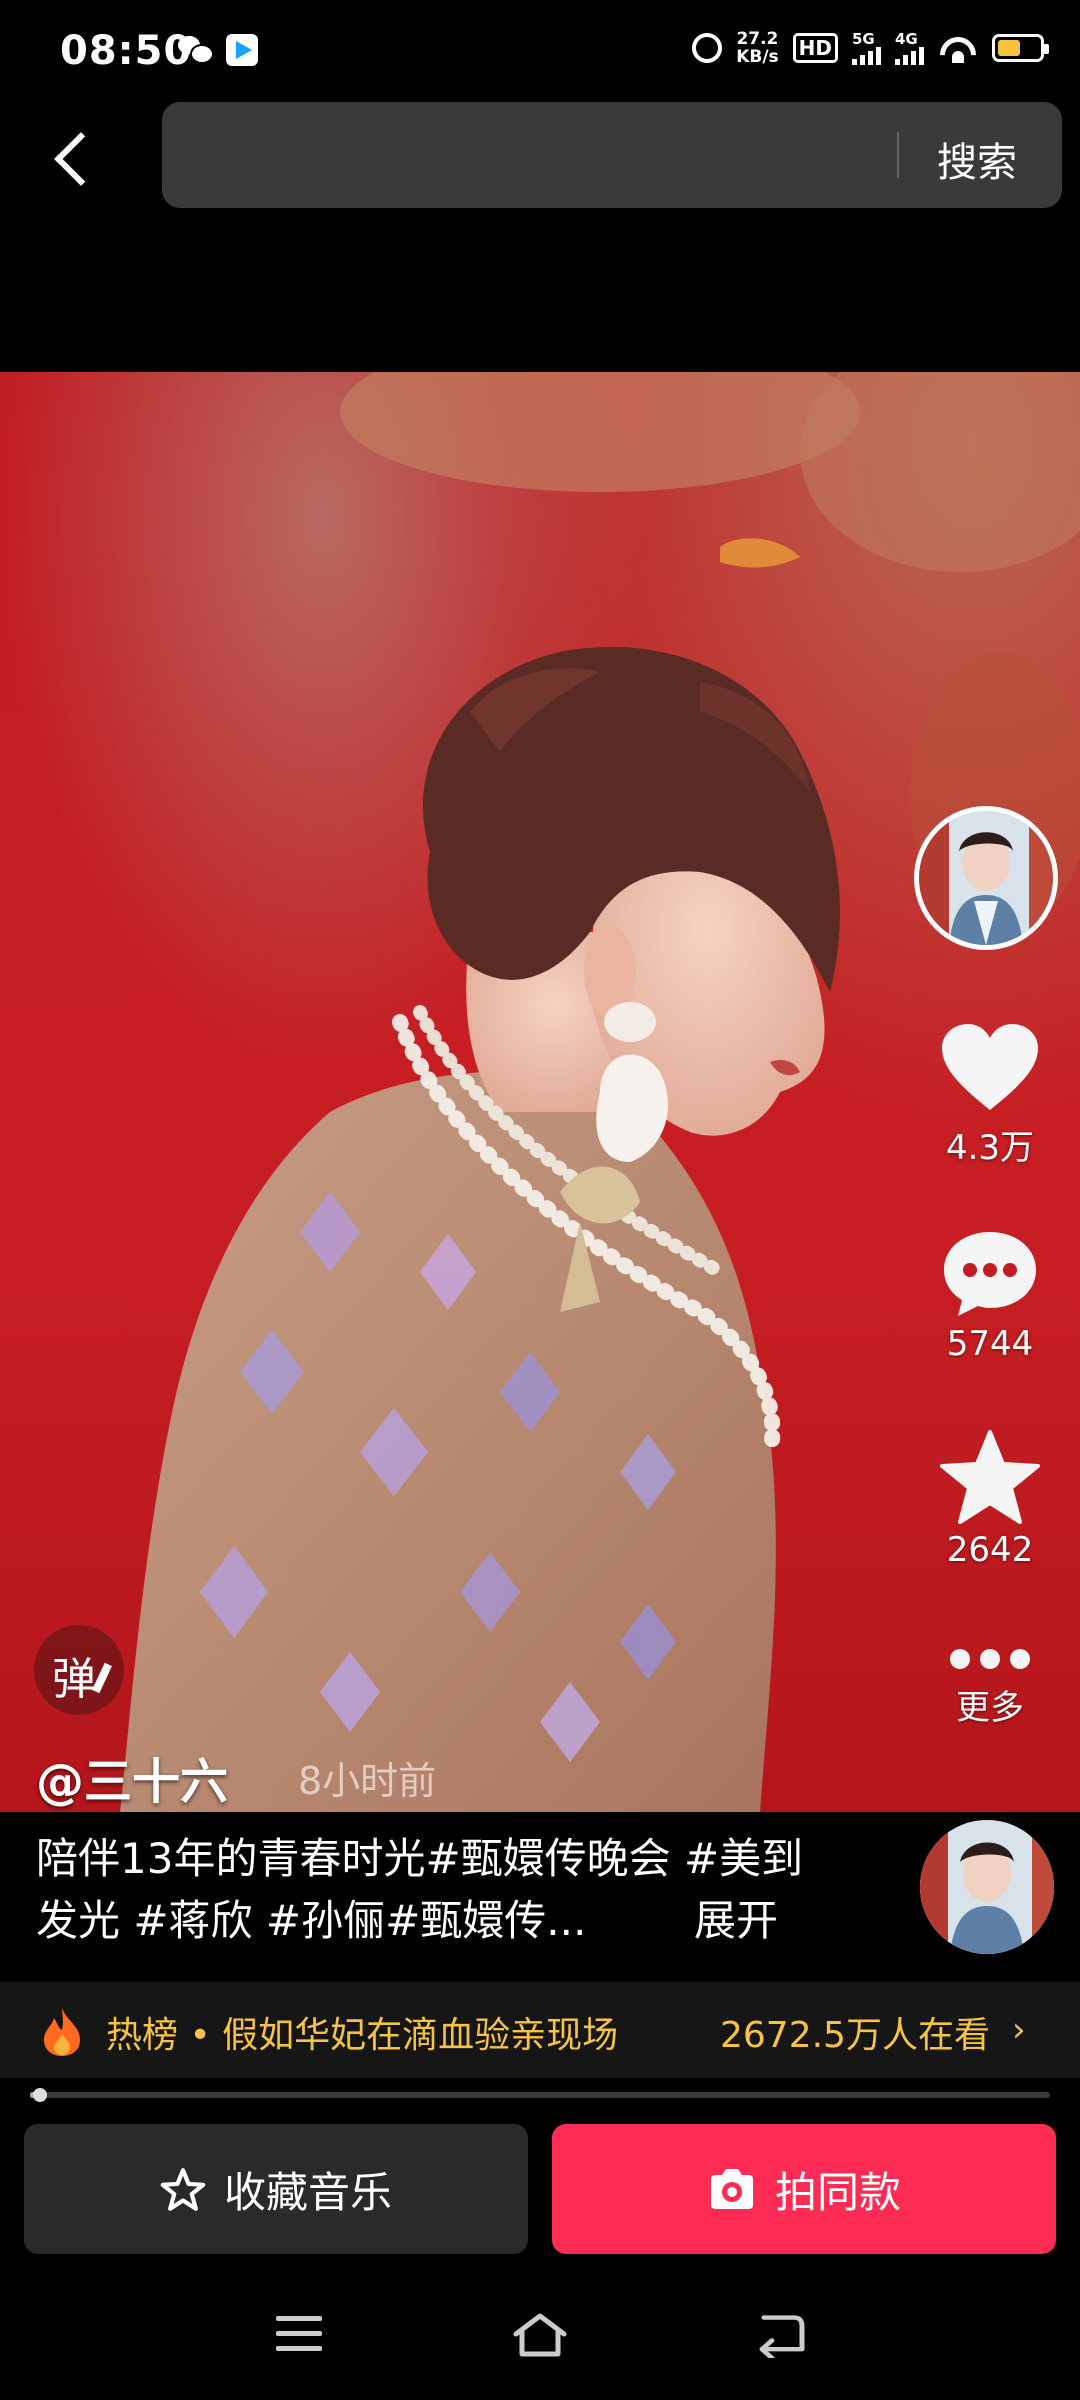 The width and height of the screenshot is (1080, 2400). Describe the element at coordinates (40, 2095) in the screenshot. I see `progress-handle` at that location.